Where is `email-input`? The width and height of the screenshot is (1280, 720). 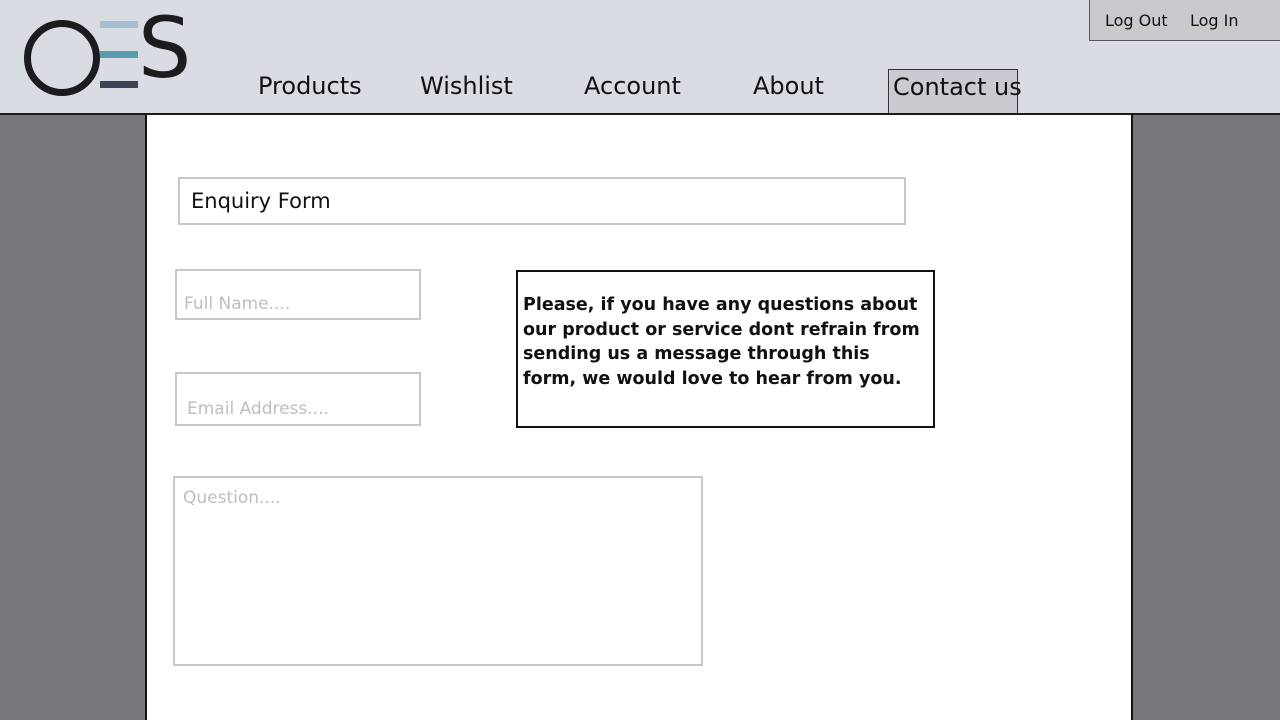 email-input is located at coordinates (298, 399).